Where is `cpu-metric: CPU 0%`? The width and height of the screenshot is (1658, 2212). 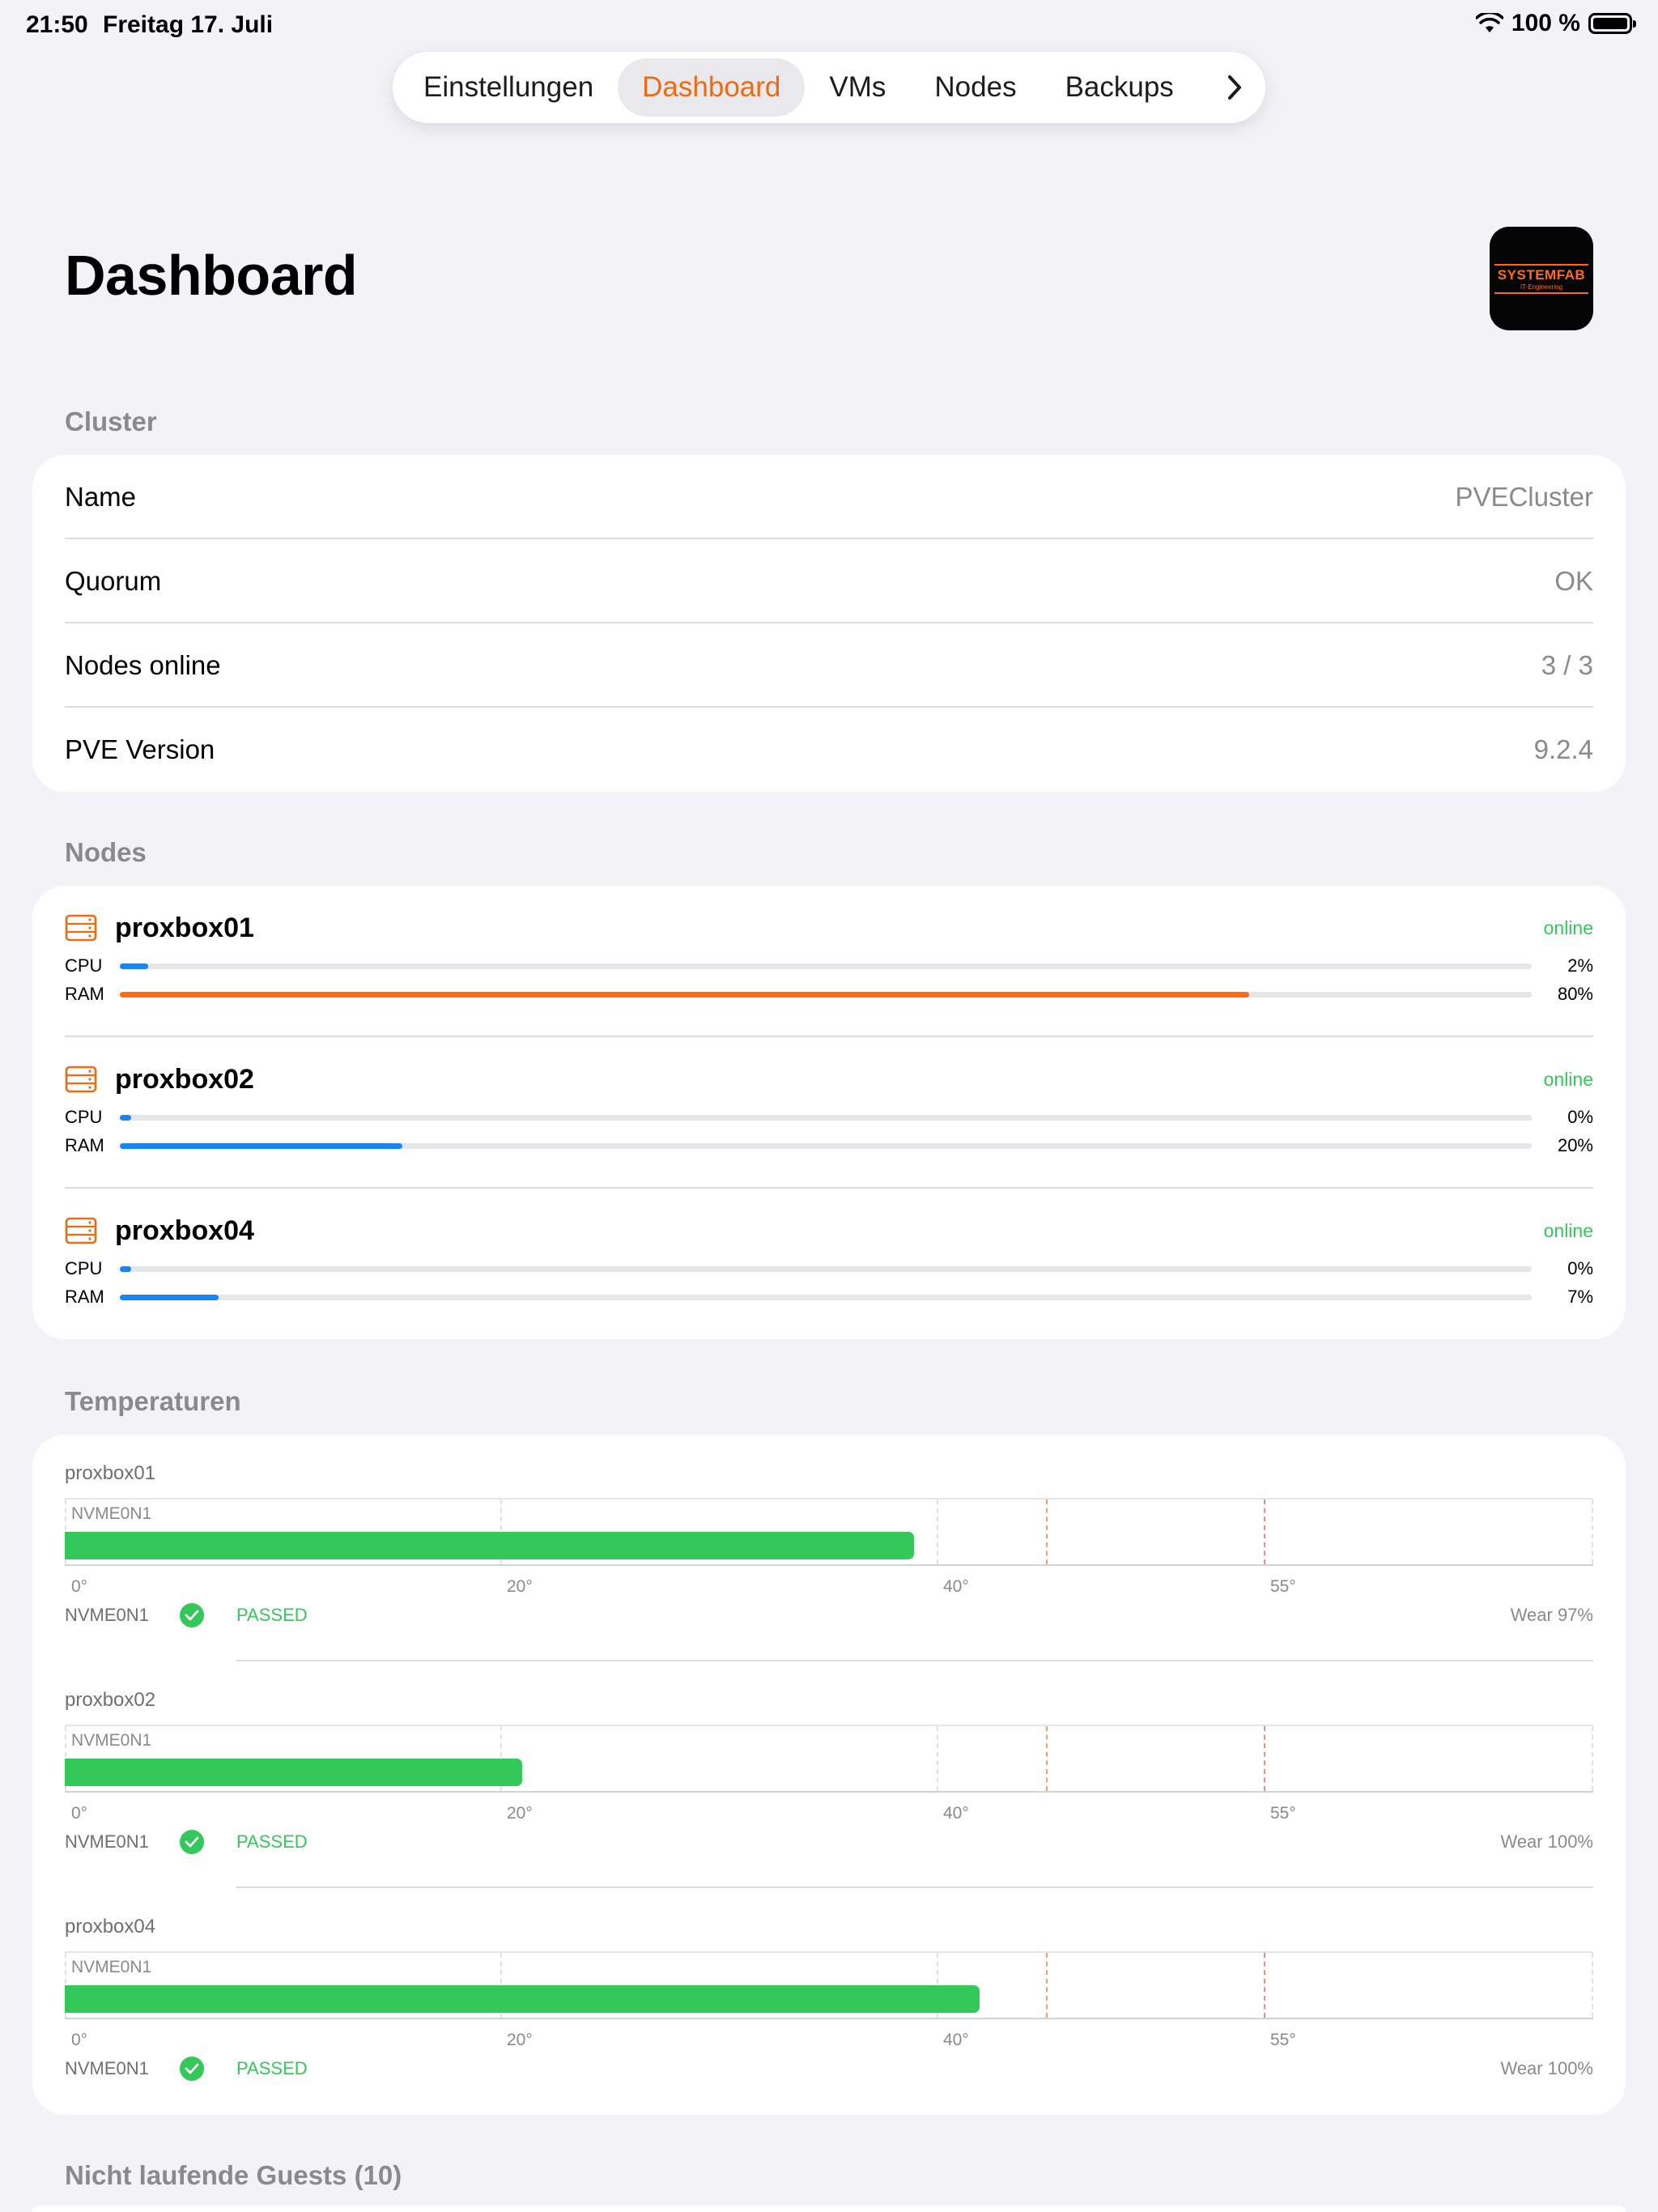 cpu-metric: CPU 0% is located at coordinates (829, 1118).